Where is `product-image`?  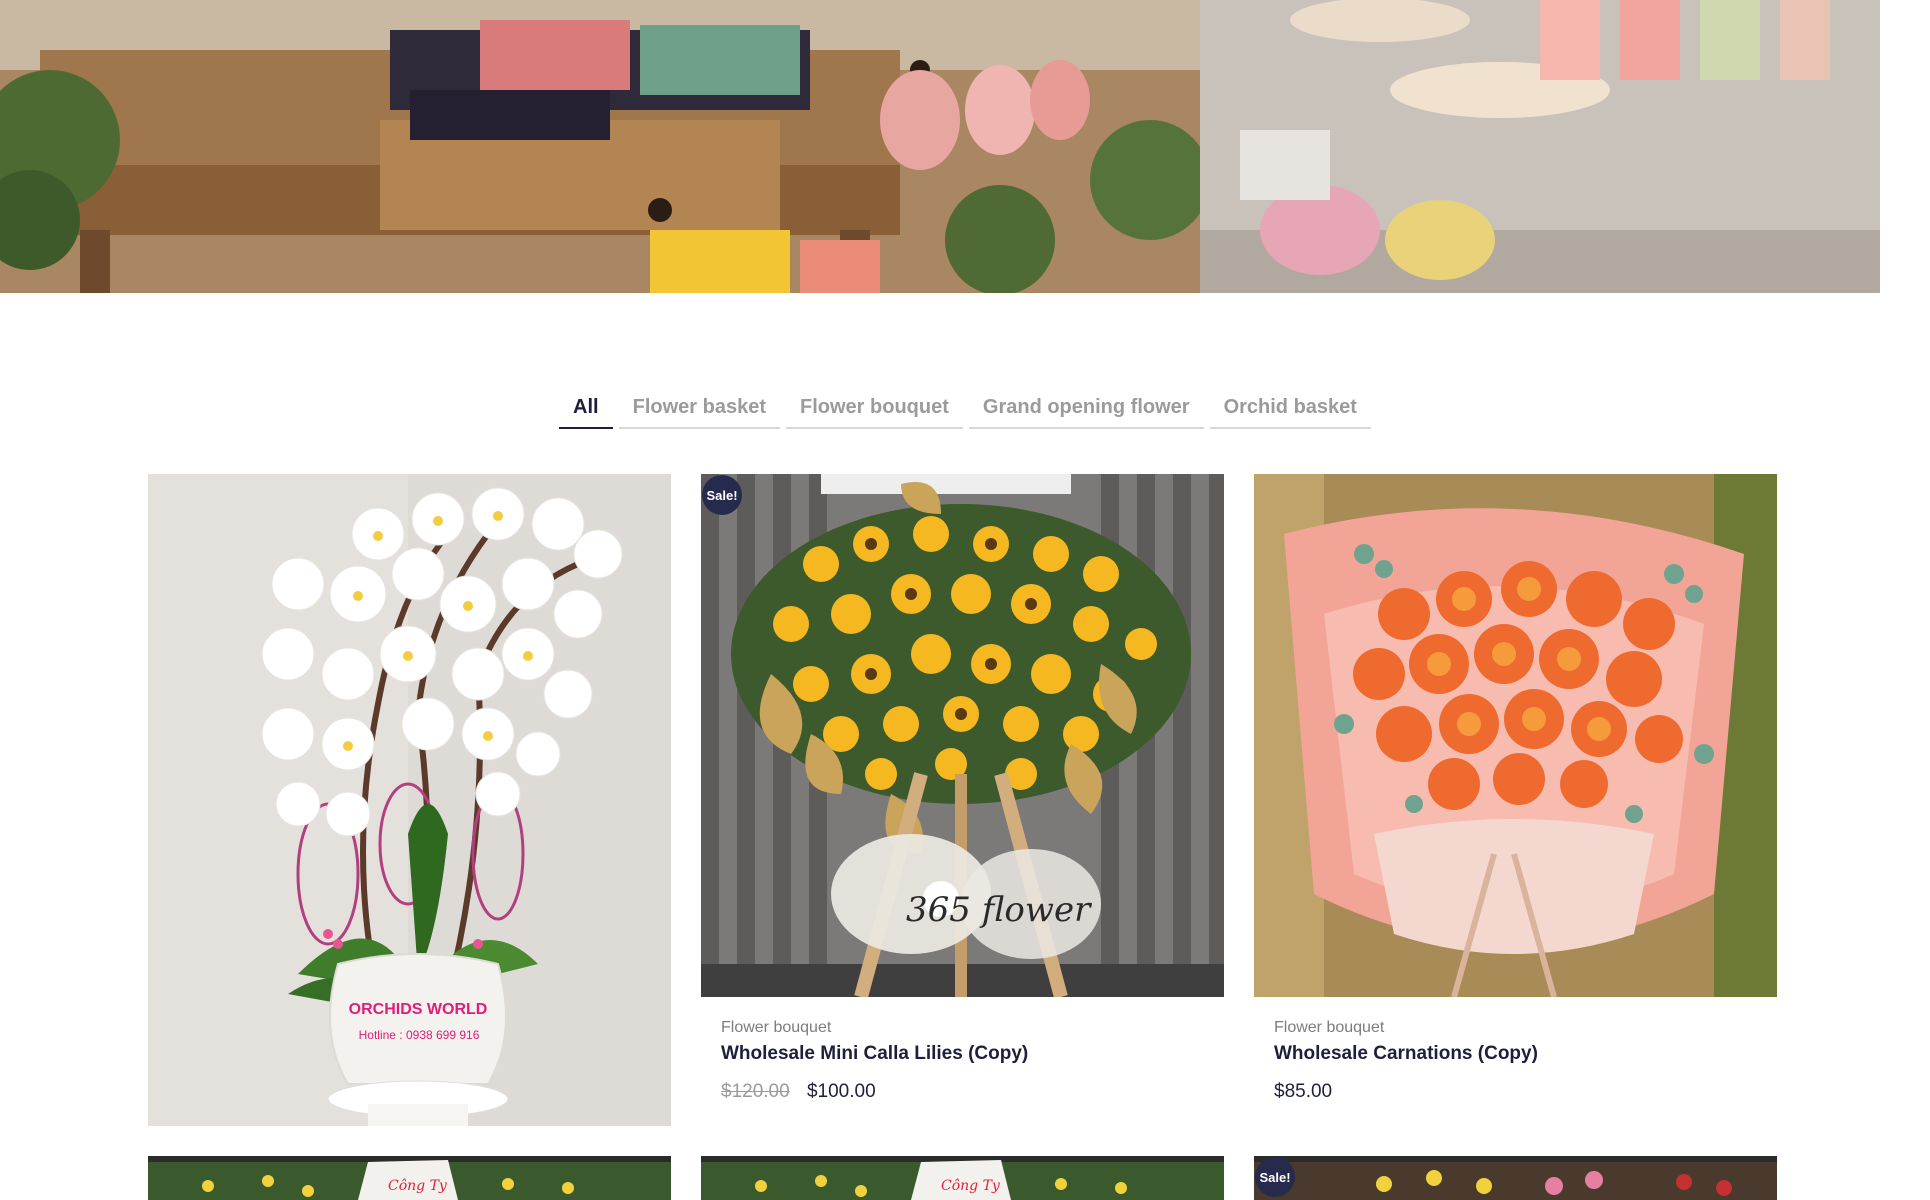 product-image is located at coordinates (1515, 735).